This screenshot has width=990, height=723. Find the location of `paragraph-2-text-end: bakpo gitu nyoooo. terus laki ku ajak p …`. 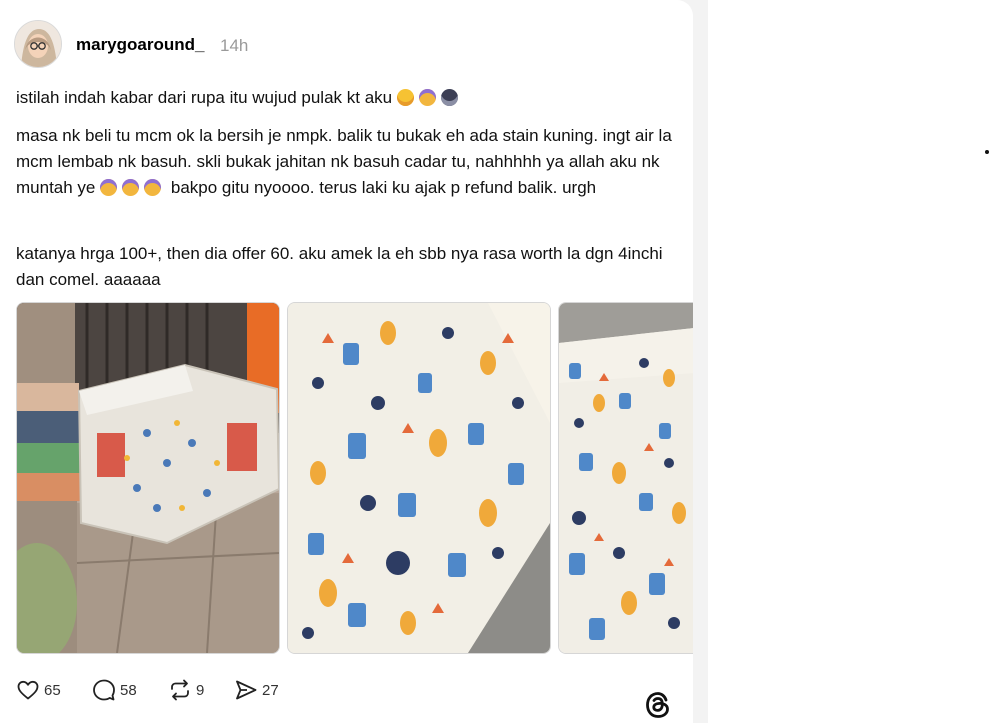

paragraph-2-text-end: bakpo gitu nyoooo. terus laki ku ajak p … is located at coordinates (383, 187).